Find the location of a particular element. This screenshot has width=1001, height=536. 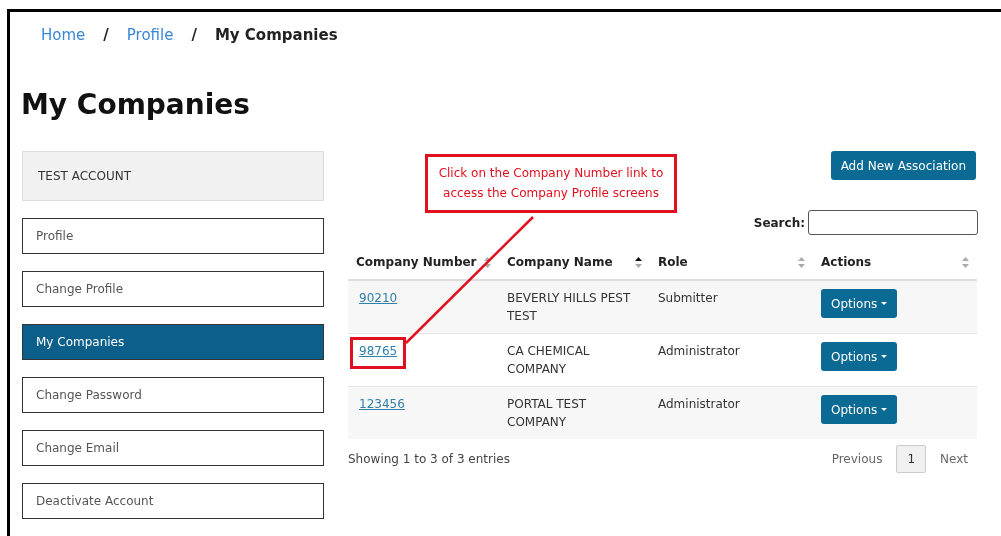

sort-icon is located at coordinates (638, 262).